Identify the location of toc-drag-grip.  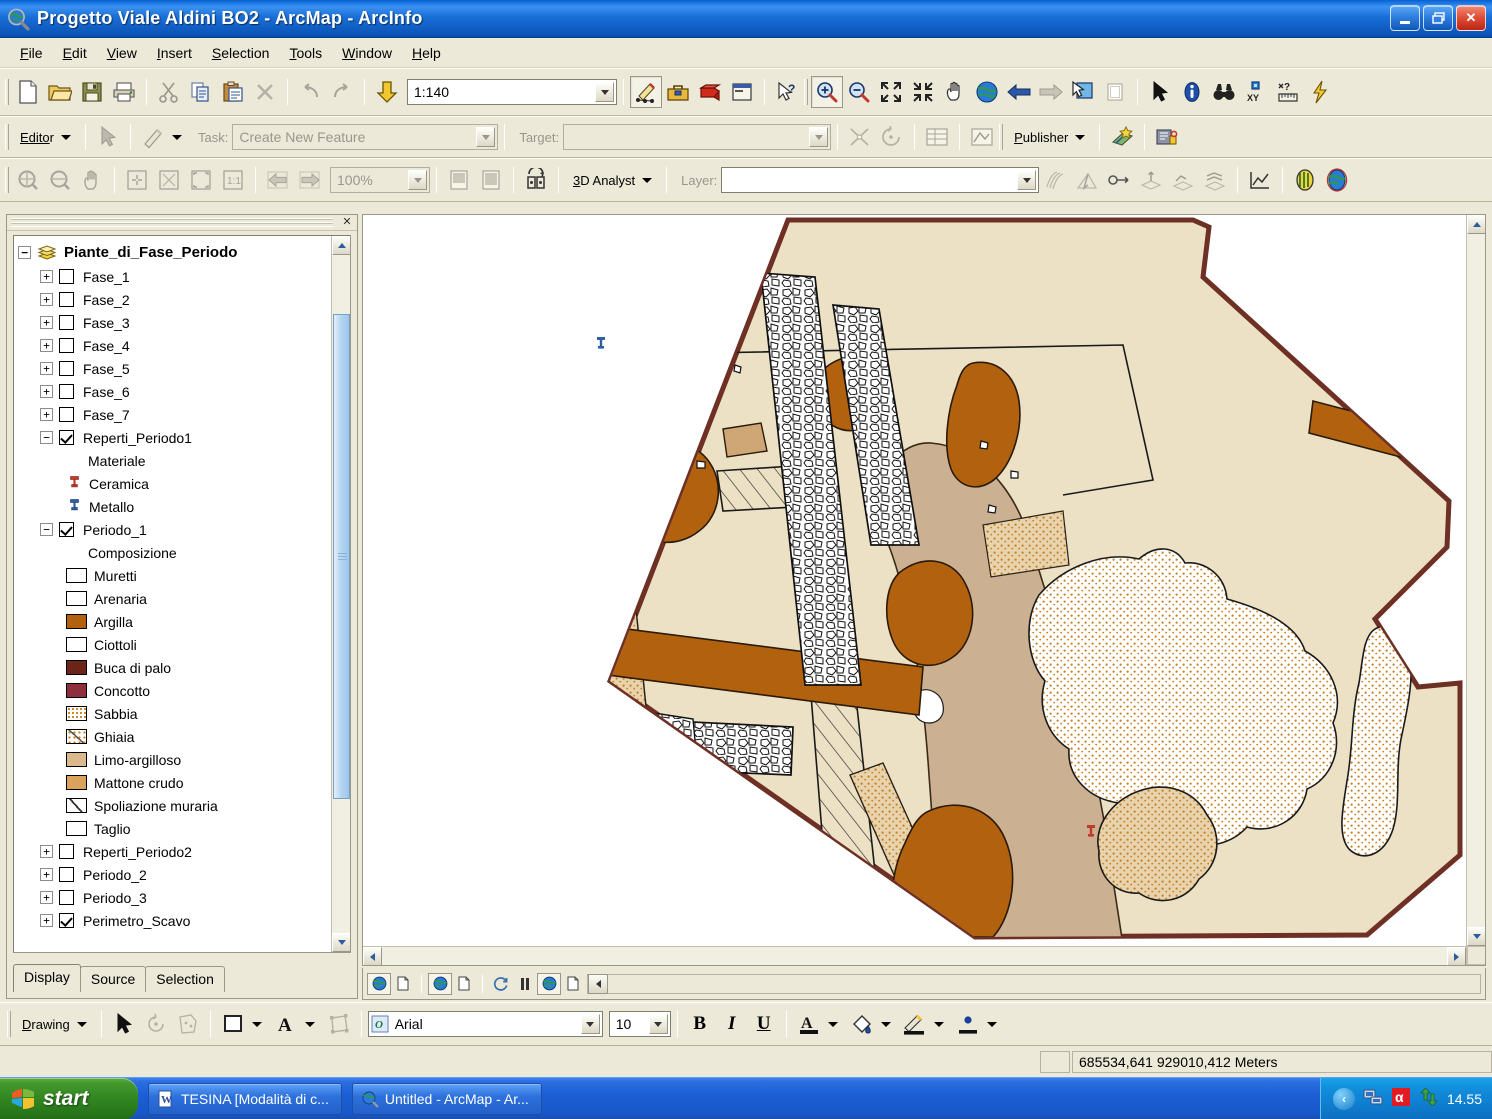
(172, 222).